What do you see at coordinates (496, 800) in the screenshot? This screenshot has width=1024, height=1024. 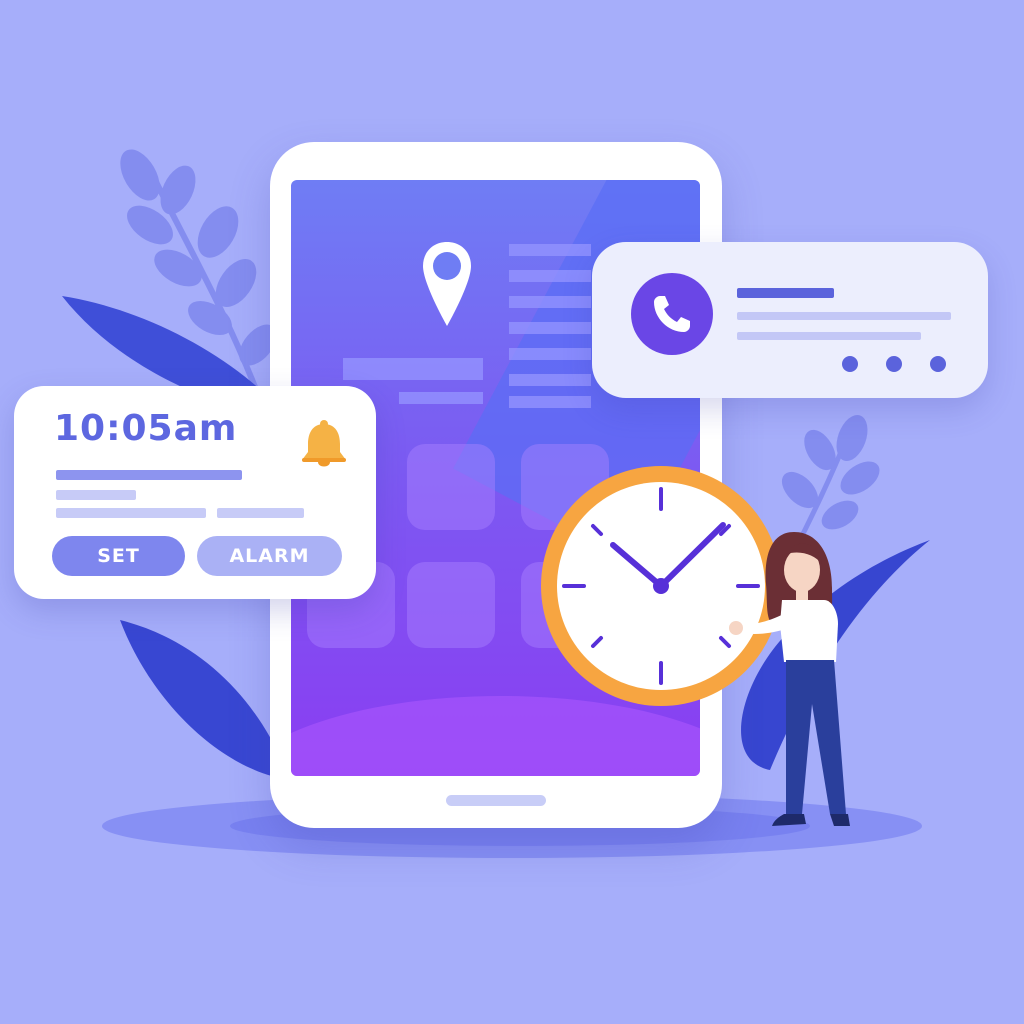 I see `home-indicator` at bounding box center [496, 800].